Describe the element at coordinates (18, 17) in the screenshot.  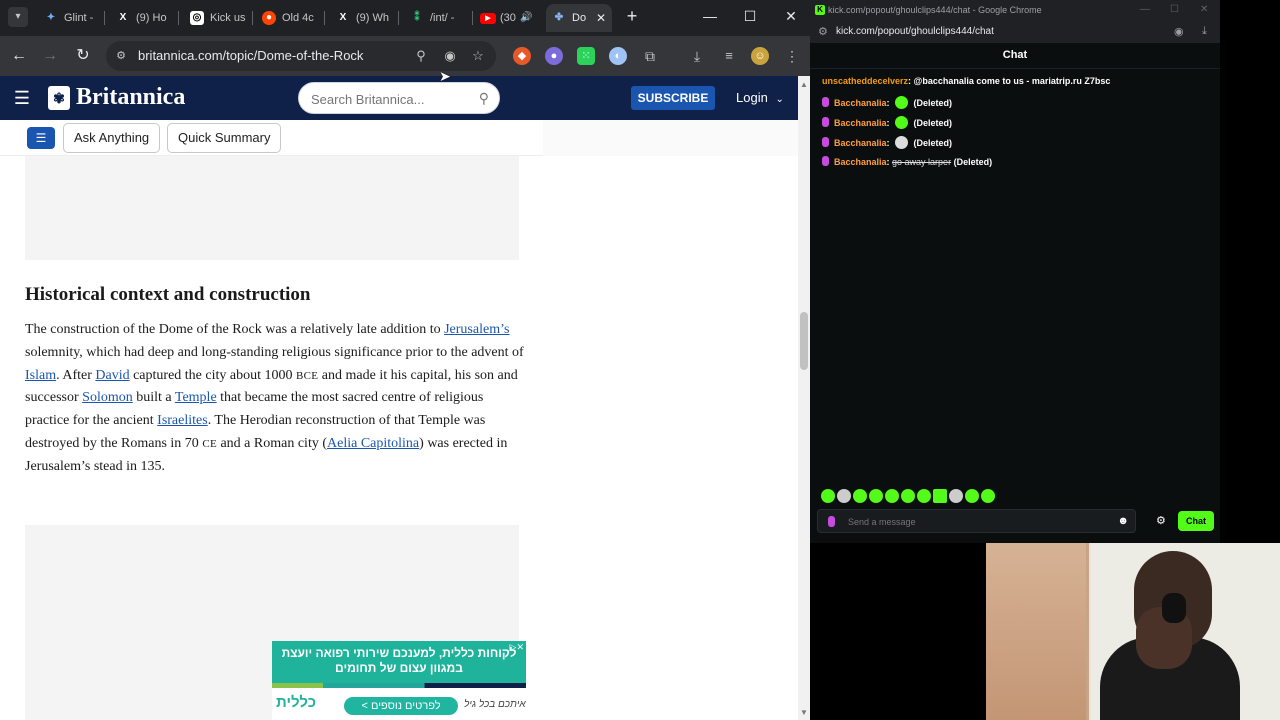
I see `tab-search-icon: ▾` at that location.